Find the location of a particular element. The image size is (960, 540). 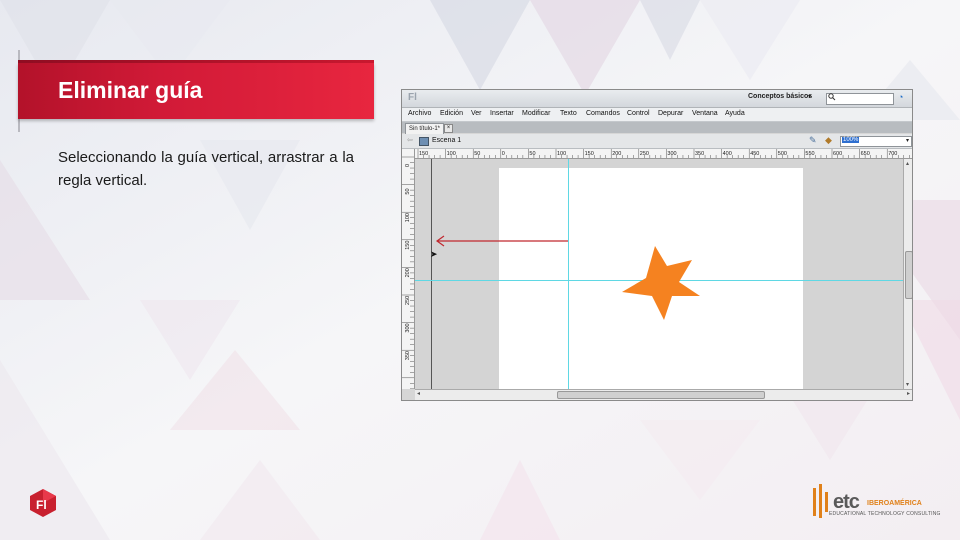

title-banner: Eliminar guía is located at coordinates (196, 89).